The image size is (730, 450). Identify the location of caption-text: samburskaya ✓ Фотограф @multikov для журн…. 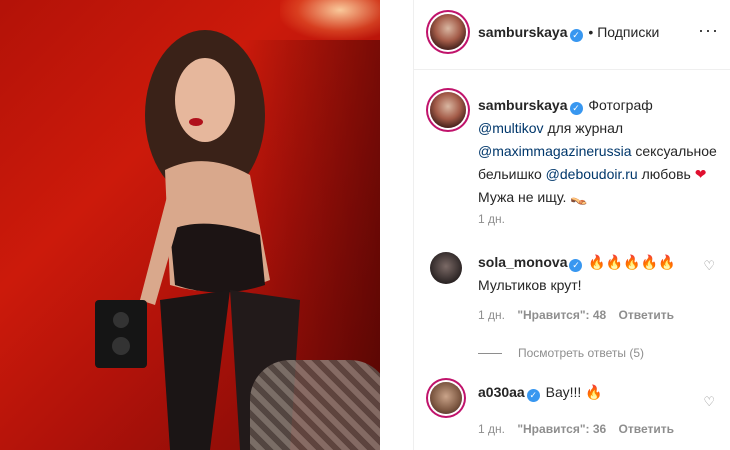
(598, 151).